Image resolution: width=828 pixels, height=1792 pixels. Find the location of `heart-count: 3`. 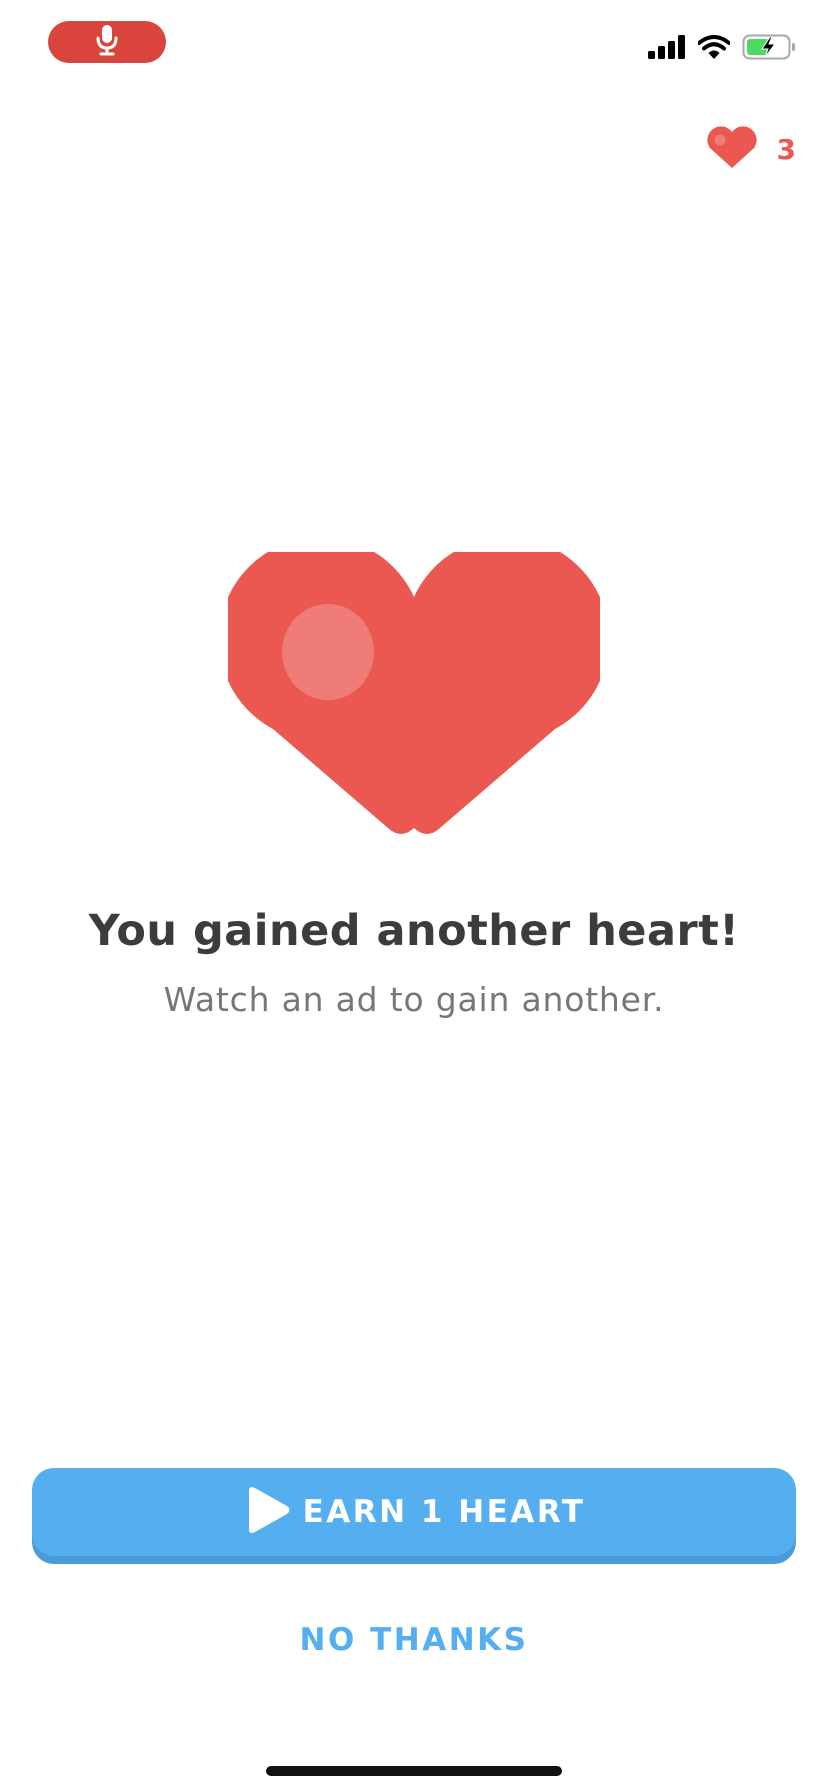

heart-count: 3 is located at coordinates (786, 149).